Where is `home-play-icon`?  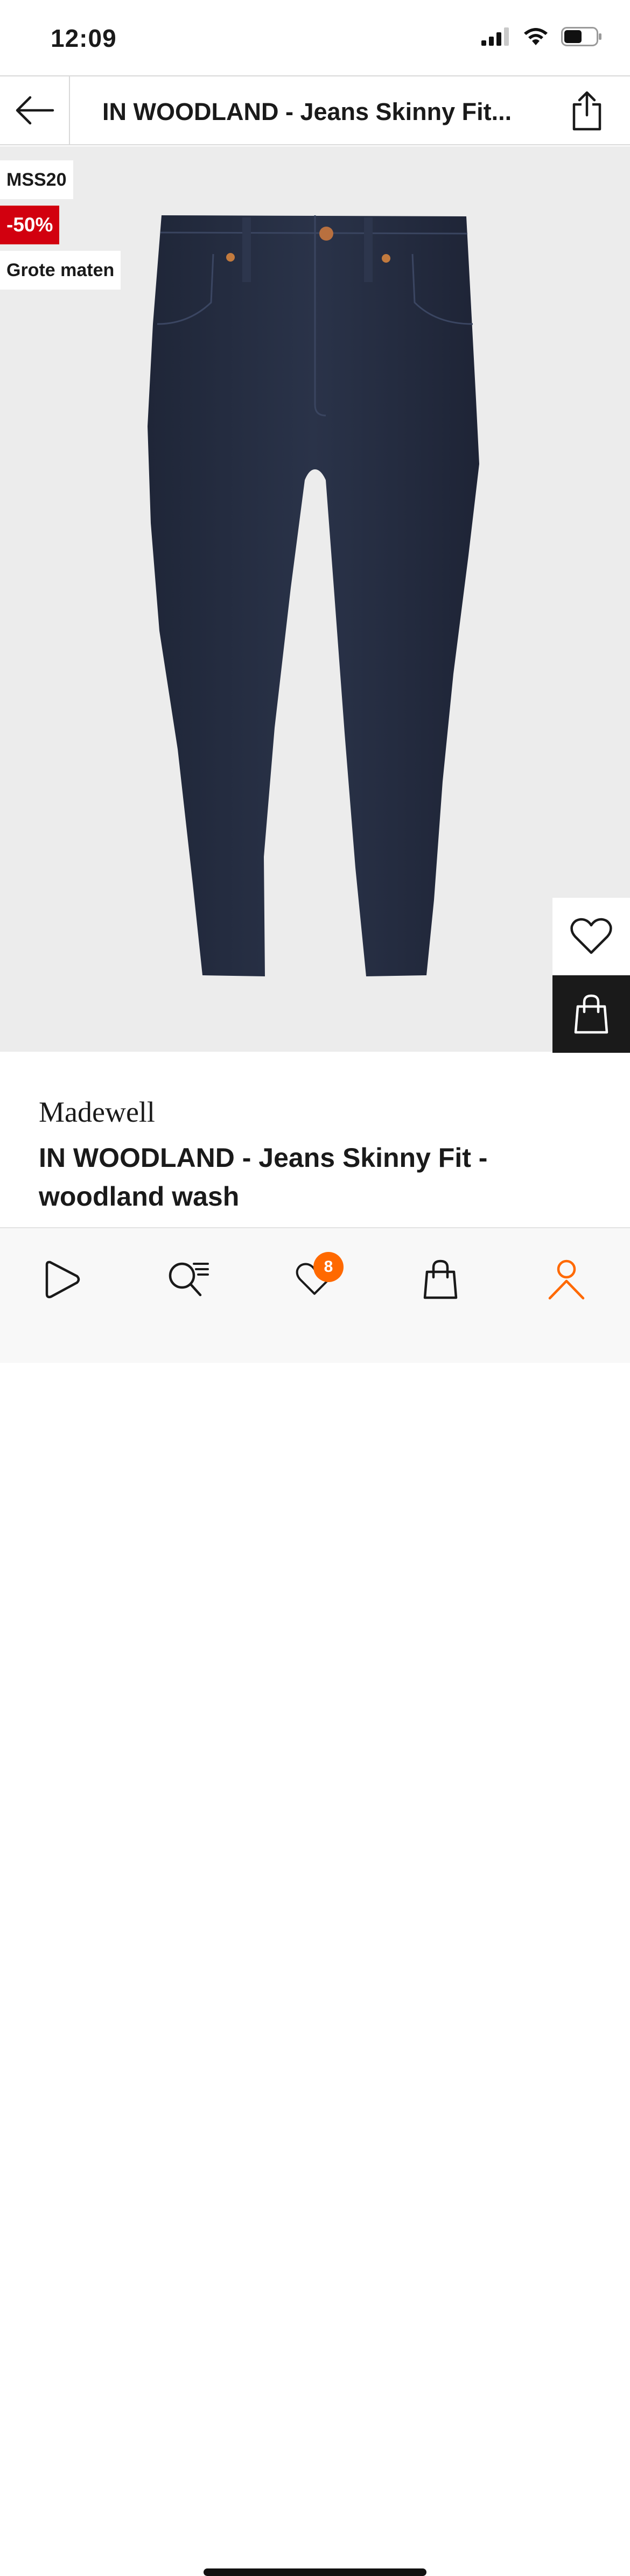 home-play-icon is located at coordinates (62, 1280).